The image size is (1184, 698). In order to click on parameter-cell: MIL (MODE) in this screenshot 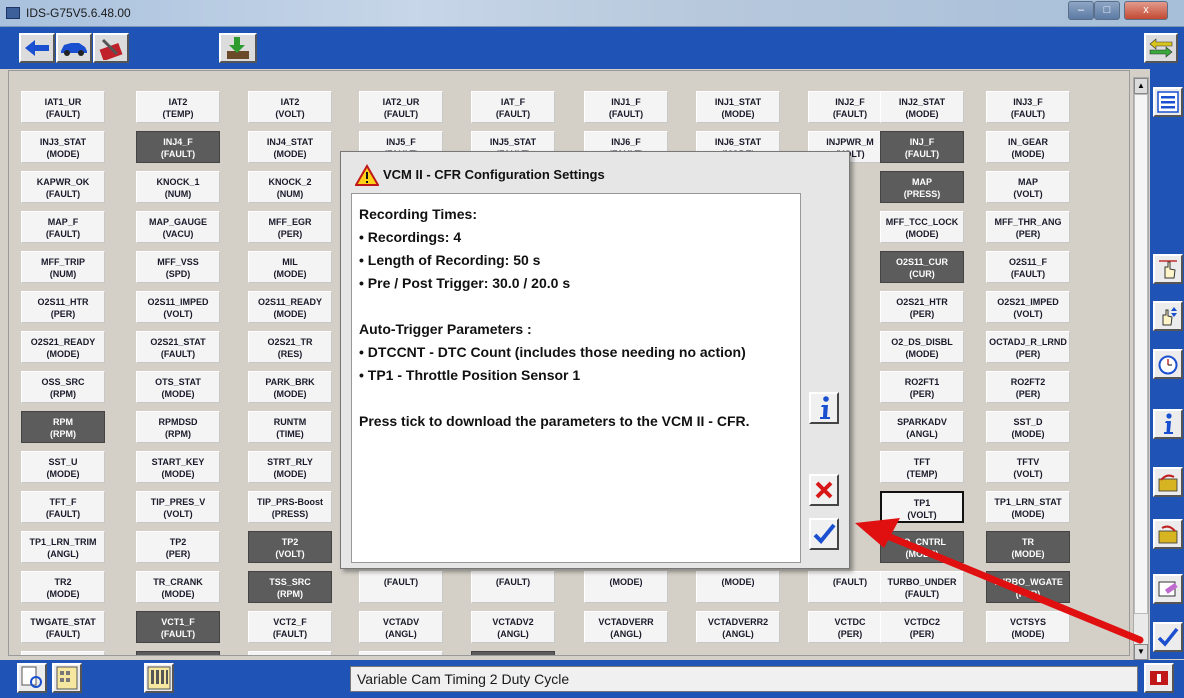, I will do `click(290, 267)`.